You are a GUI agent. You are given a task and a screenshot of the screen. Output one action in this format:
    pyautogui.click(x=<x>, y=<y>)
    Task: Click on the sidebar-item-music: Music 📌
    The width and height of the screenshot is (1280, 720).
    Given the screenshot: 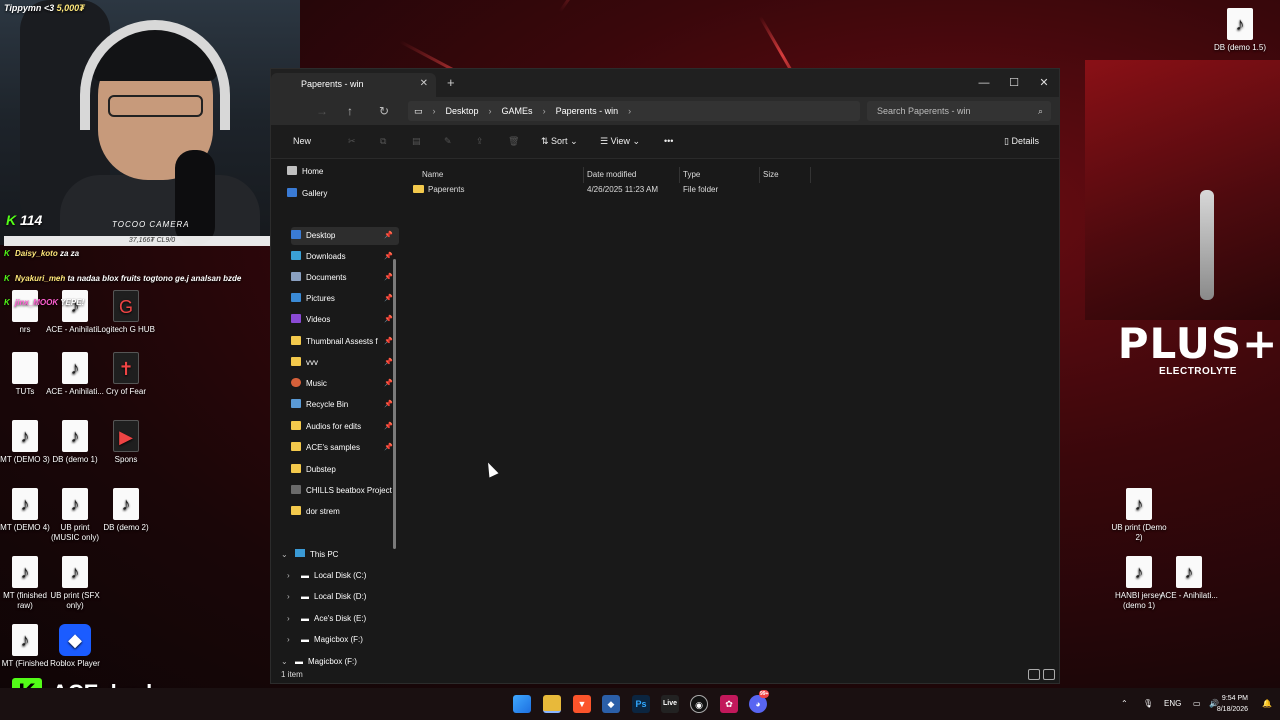 What is the action you would take?
    pyautogui.click(x=345, y=384)
    